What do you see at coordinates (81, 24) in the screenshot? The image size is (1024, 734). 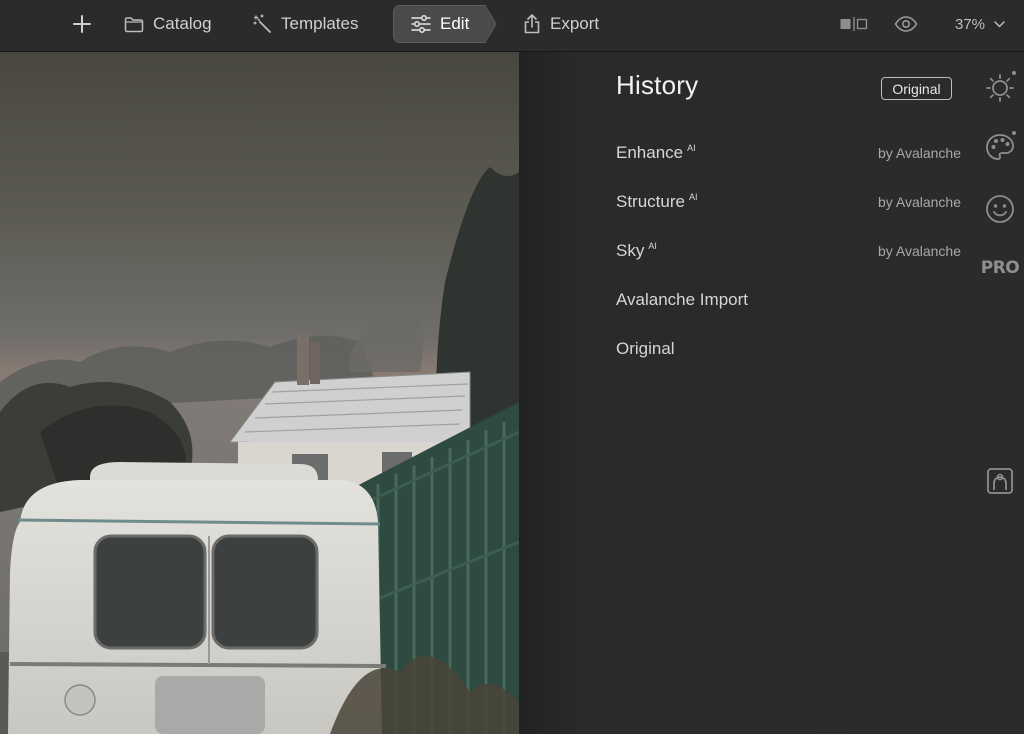 I see `plus-icon` at bounding box center [81, 24].